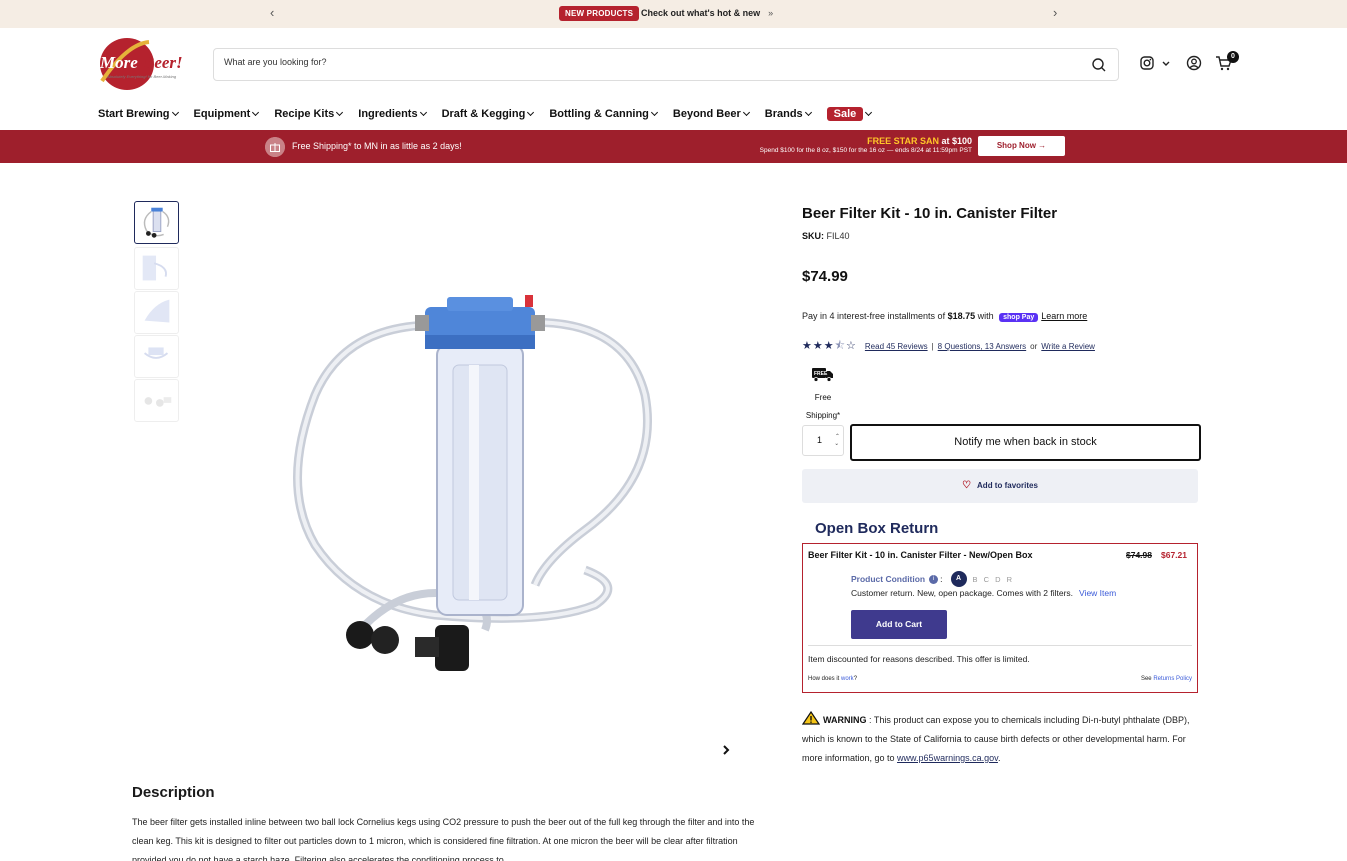 This screenshot has height=861, width=1347. I want to click on search-input, so click(644, 62).